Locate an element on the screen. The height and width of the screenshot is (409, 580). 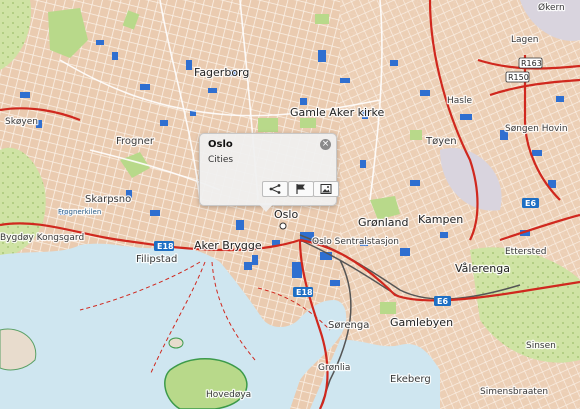
map-label: Grønland is located at coordinates (383, 222).